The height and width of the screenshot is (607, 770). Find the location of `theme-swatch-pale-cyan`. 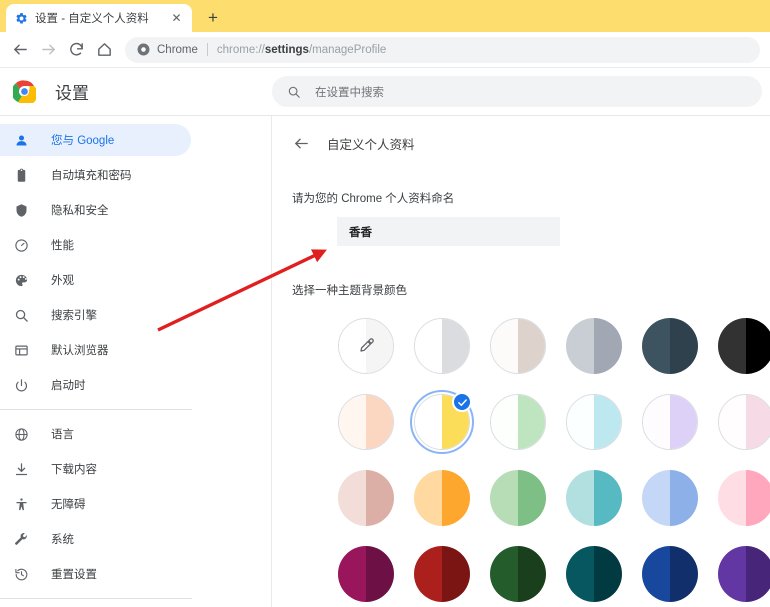

theme-swatch-pale-cyan is located at coordinates (594, 422).